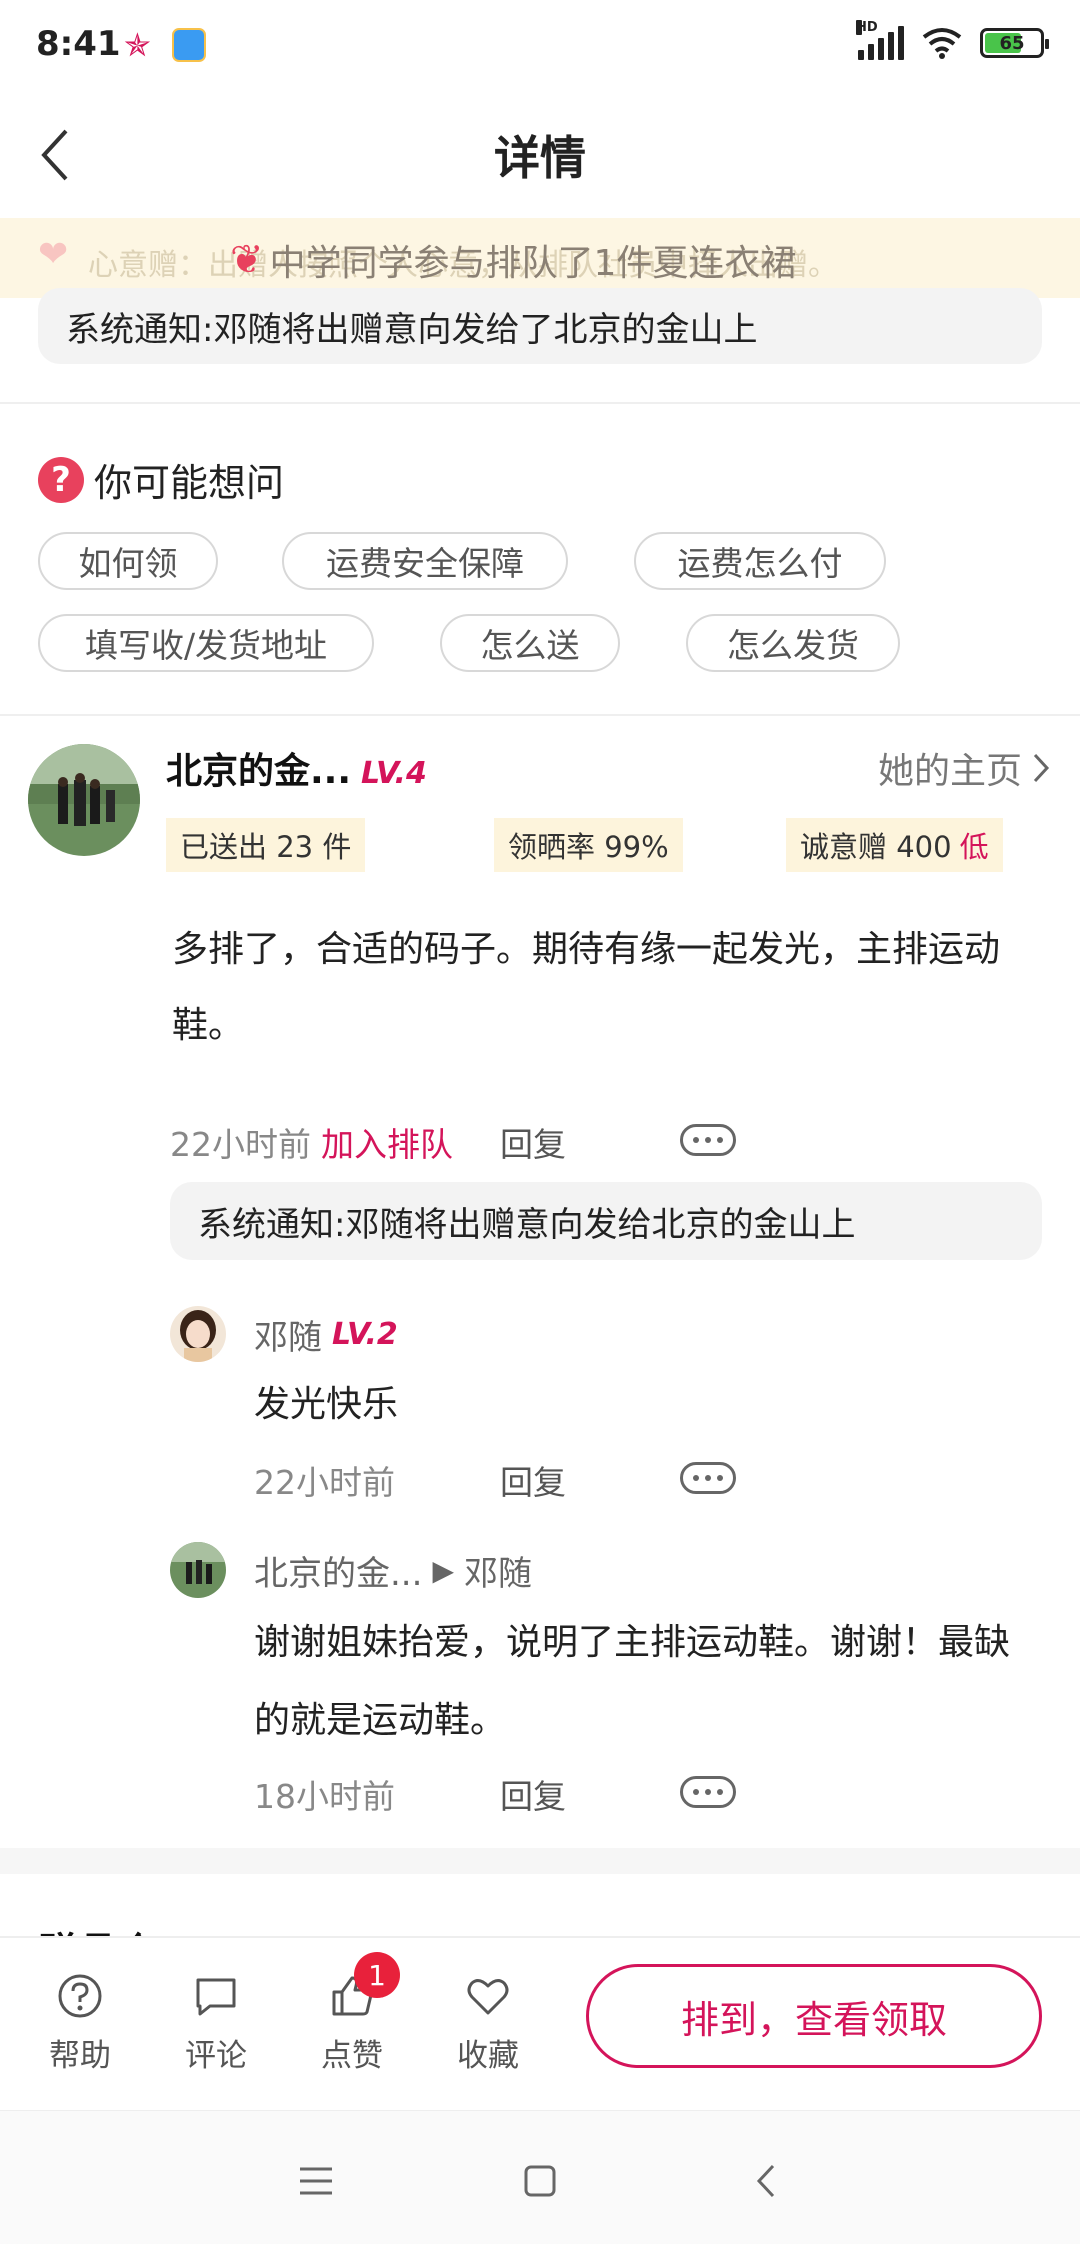 The image size is (1080, 2244). What do you see at coordinates (240, 1144) in the screenshot?
I see `post-time: 22小时前` at bounding box center [240, 1144].